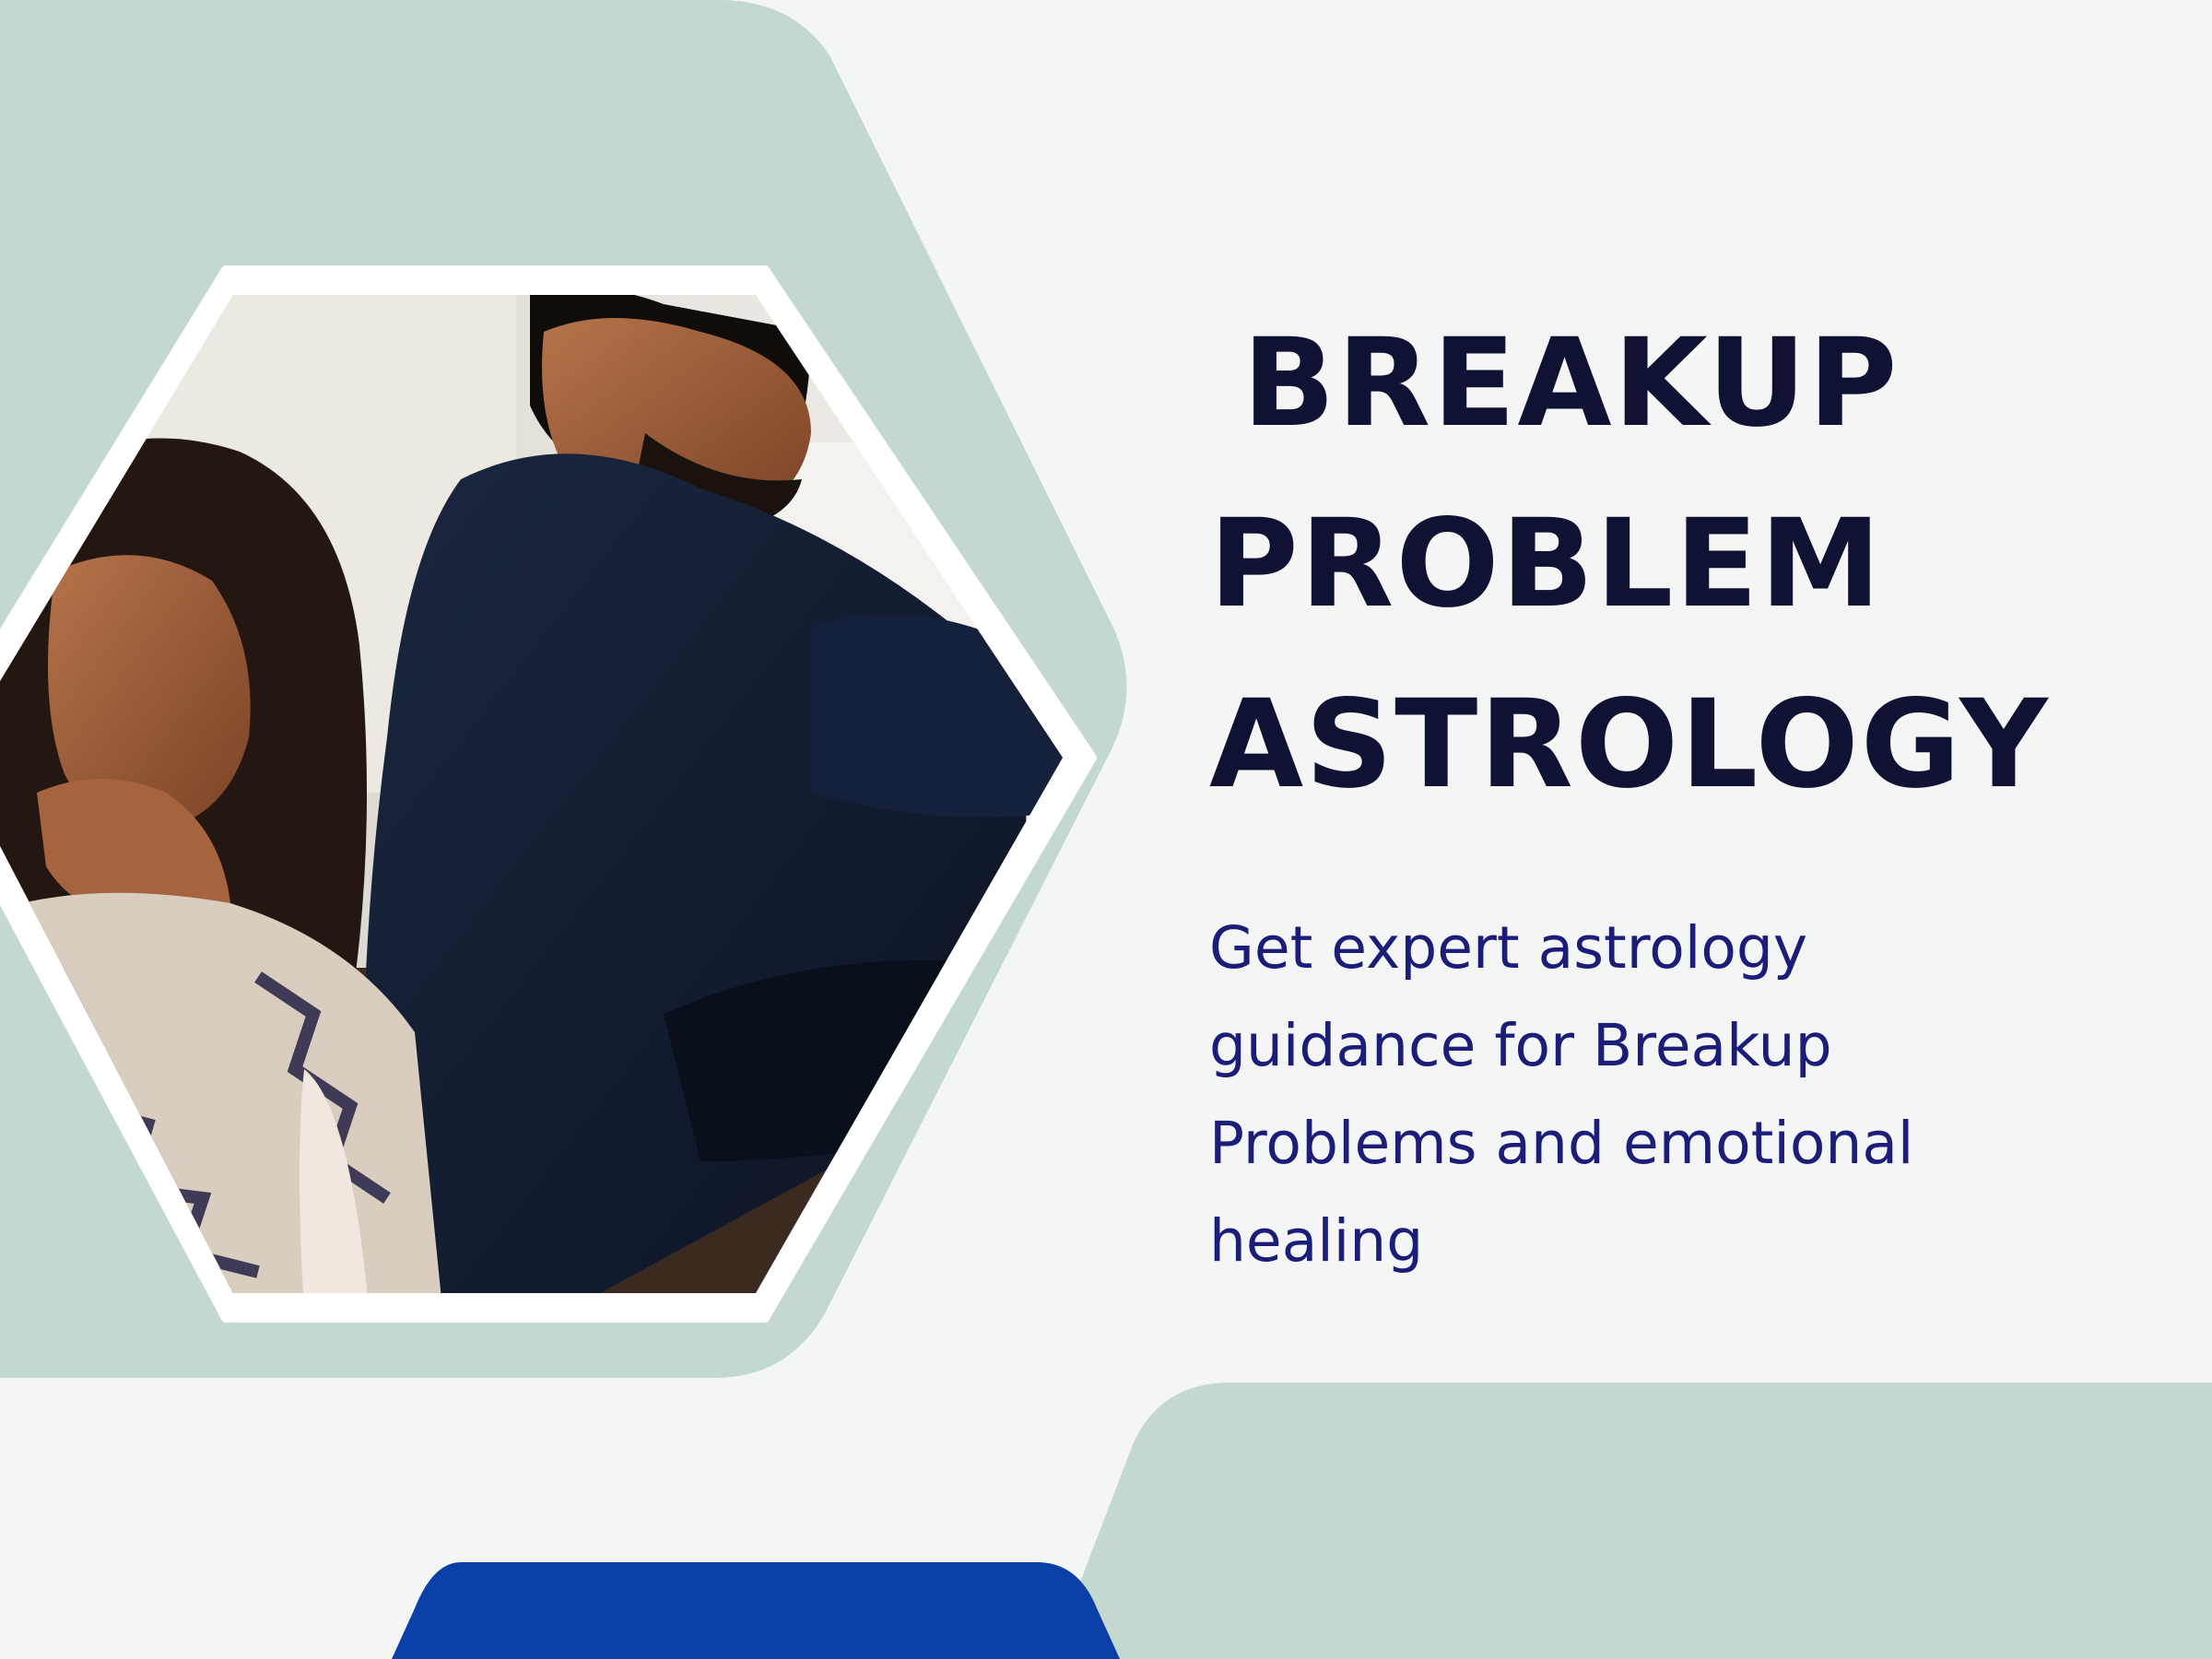 This screenshot has width=2212, height=1659. Describe the element at coordinates (1629, 745) in the screenshot. I see `hero-title-line-3: ASTROLOGY` at that location.